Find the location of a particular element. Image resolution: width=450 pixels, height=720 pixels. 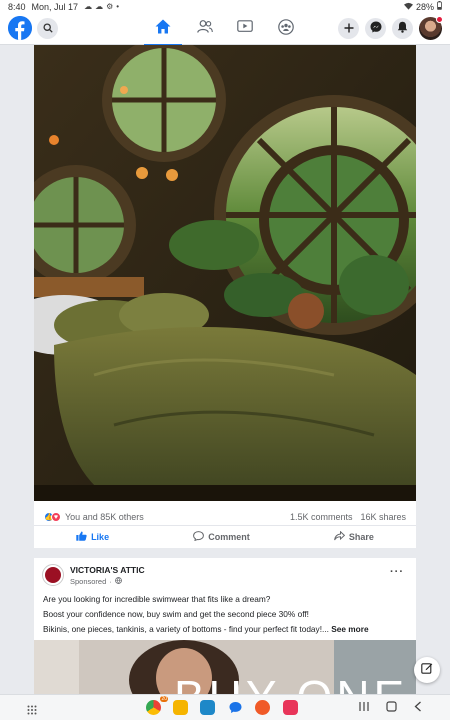

share-button: Share is located at coordinates (353, 536).